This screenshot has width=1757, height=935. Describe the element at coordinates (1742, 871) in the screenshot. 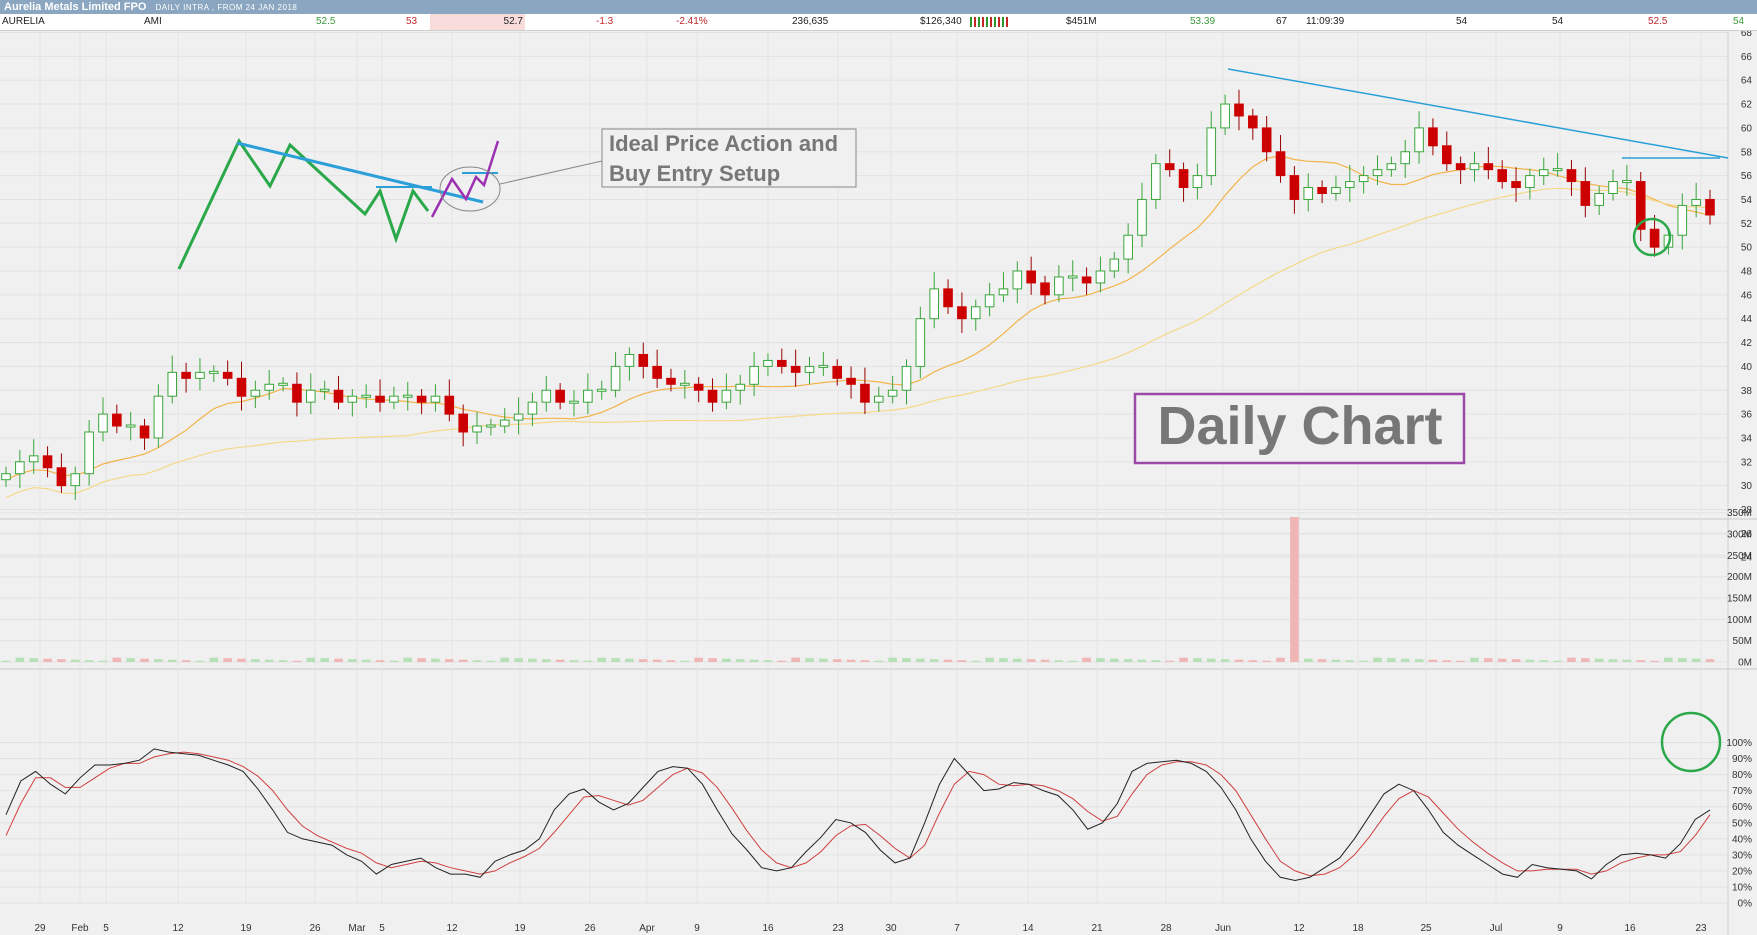

I see `stochastic-tick-label: 20%` at that location.